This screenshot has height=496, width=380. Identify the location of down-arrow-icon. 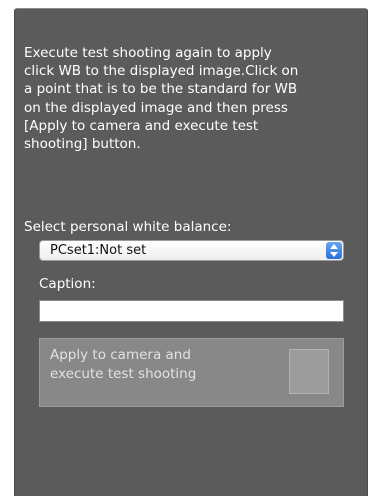
(334, 254).